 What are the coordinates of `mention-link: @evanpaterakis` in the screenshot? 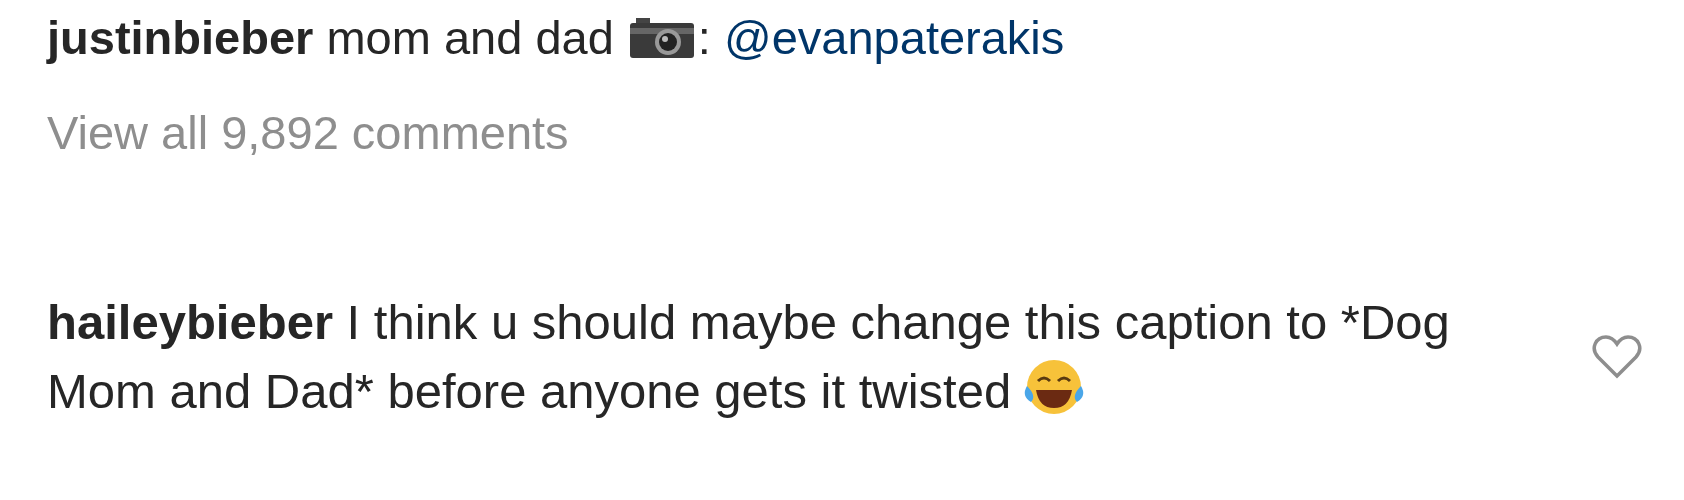 It's located at (894, 37).